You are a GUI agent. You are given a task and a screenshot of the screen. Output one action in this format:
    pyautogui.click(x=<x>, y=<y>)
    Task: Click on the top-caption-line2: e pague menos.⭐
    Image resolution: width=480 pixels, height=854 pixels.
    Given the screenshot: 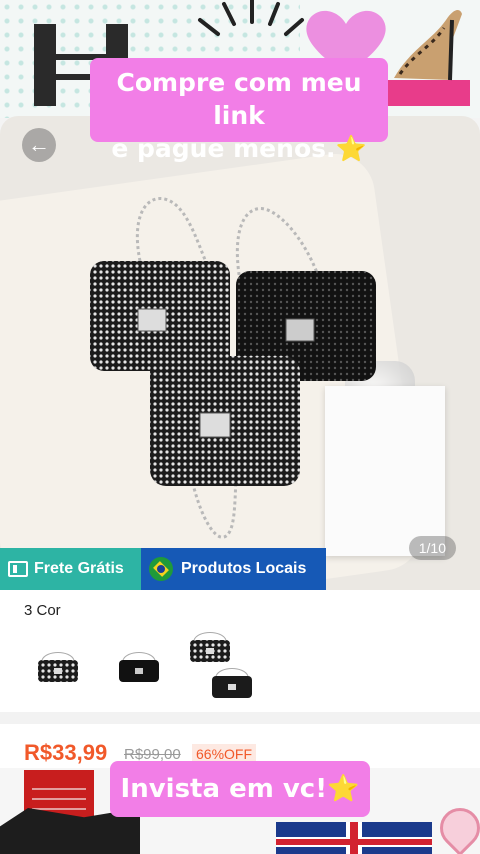 What is the action you would take?
    pyautogui.click(x=239, y=148)
    